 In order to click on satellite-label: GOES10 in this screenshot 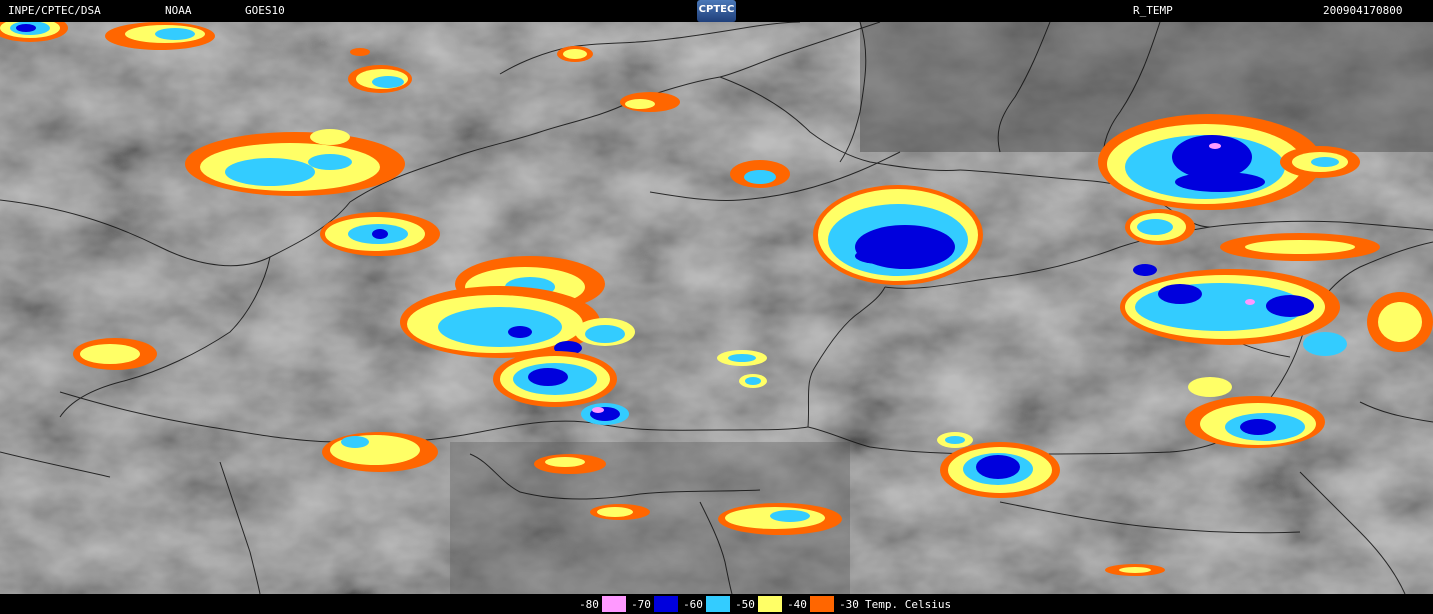, I will do `click(265, 10)`.